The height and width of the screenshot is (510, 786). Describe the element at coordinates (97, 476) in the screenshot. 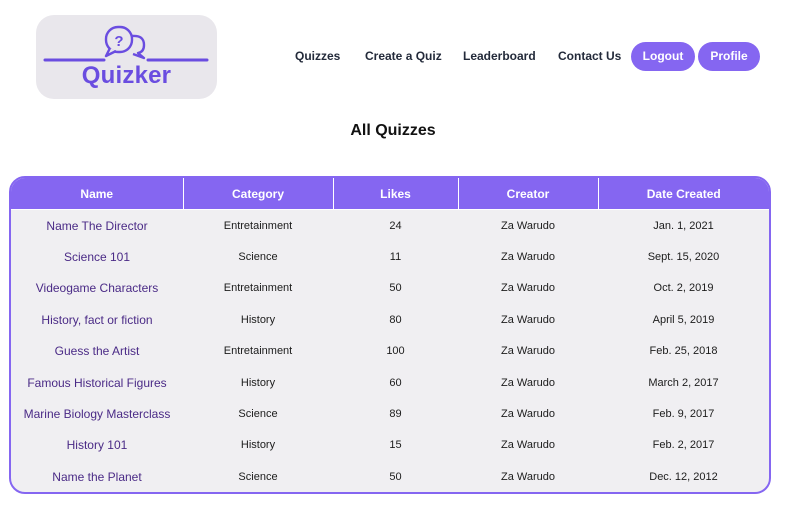

I see `quiz-name-link: Name the Planet` at that location.